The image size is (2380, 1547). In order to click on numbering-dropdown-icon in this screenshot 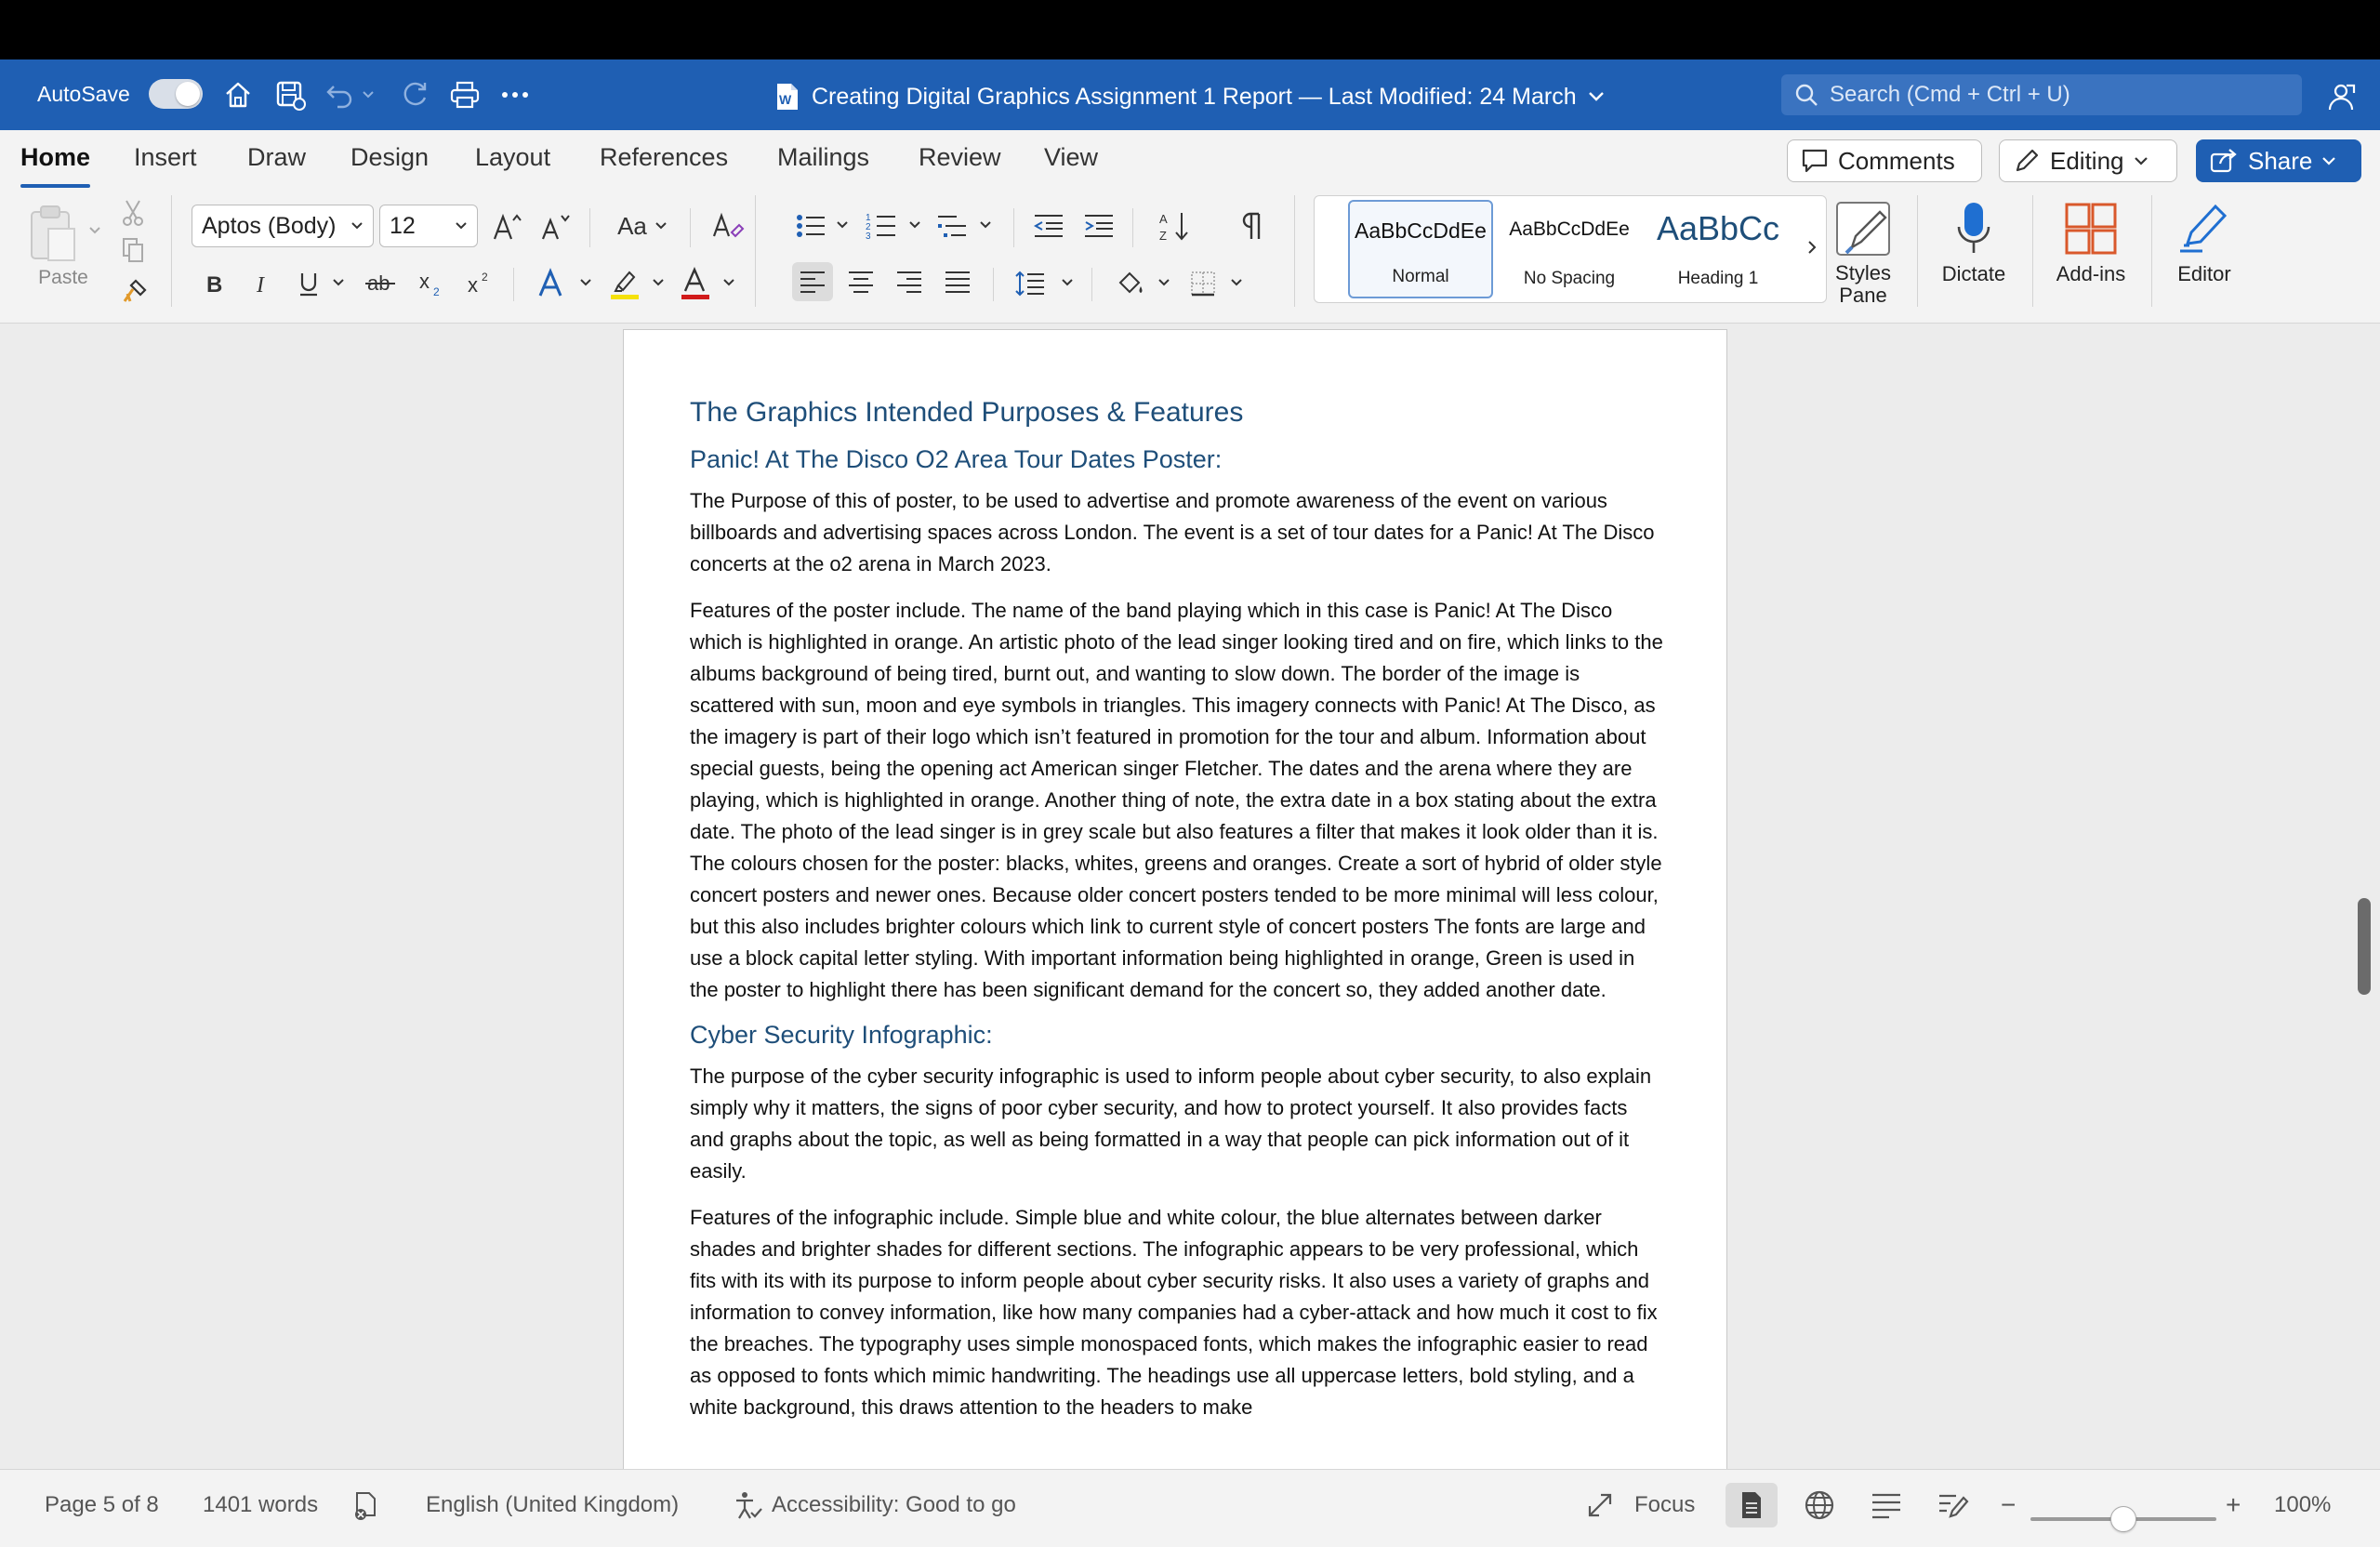, I will do `click(915, 225)`.